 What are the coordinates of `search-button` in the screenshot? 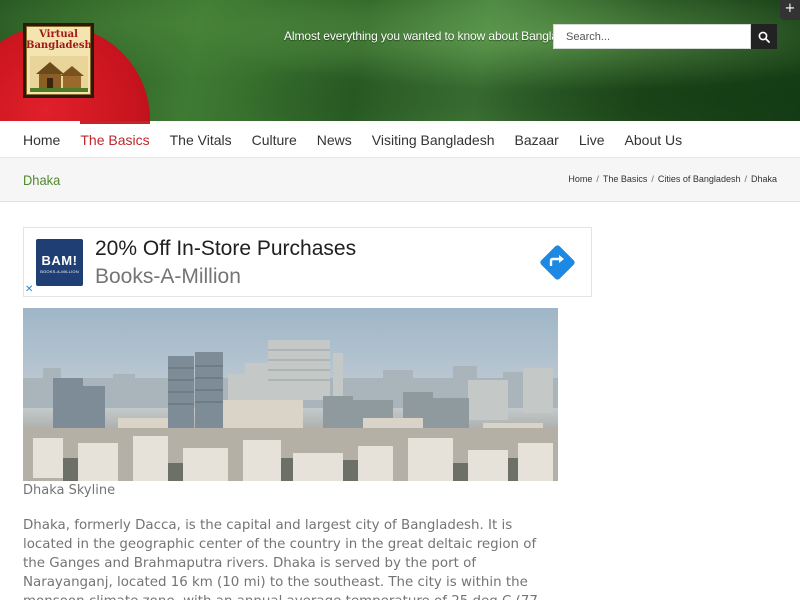 It's located at (764, 36).